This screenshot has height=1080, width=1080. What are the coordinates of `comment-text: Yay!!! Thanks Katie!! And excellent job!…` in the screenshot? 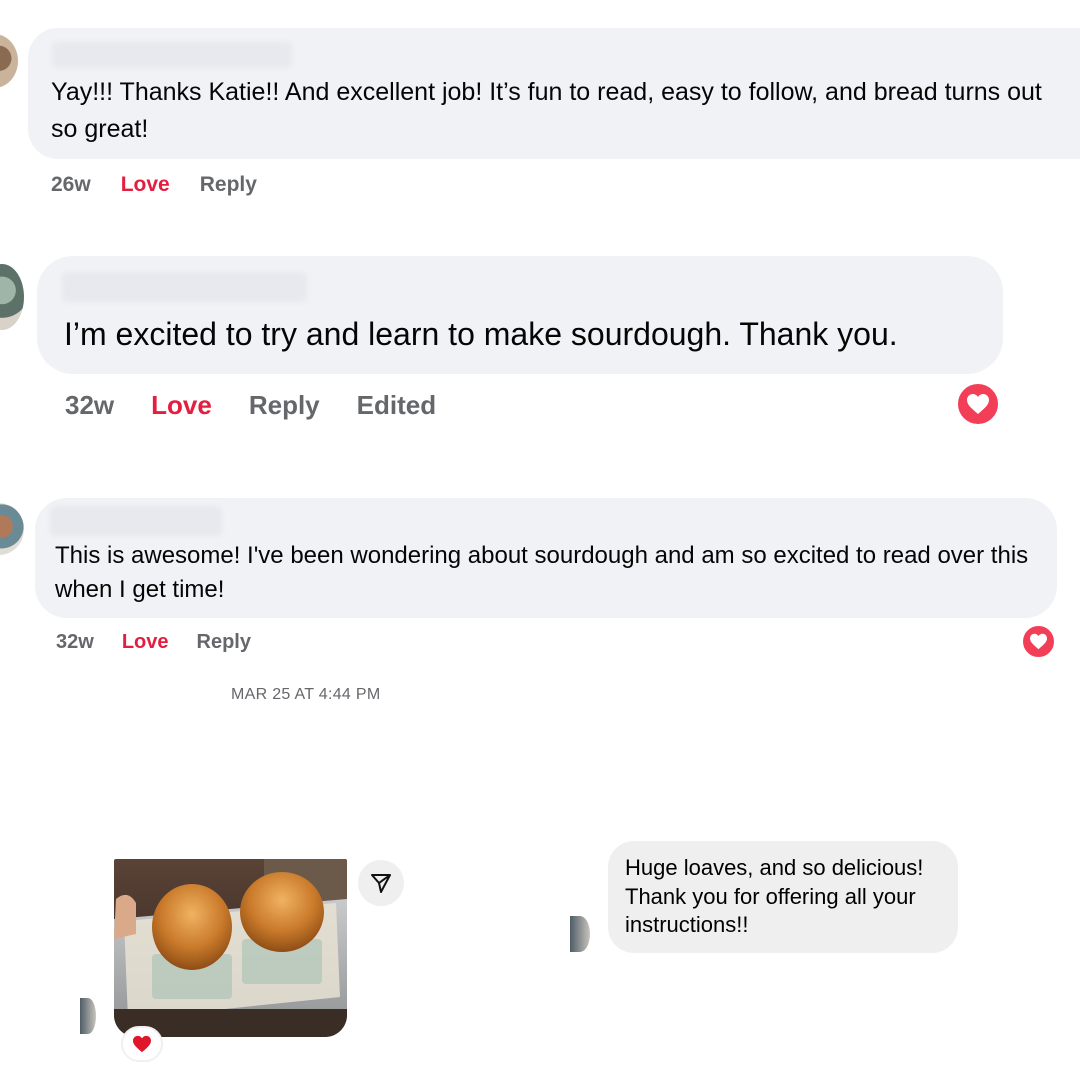 It's located at (546, 110).